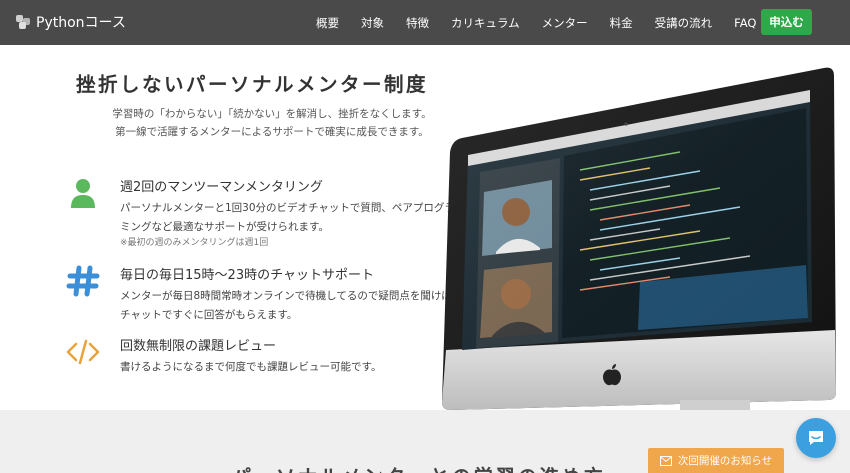  Describe the element at coordinates (565, 23) in the screenshot. I see `nav-item-mentor: メンター` at that location.